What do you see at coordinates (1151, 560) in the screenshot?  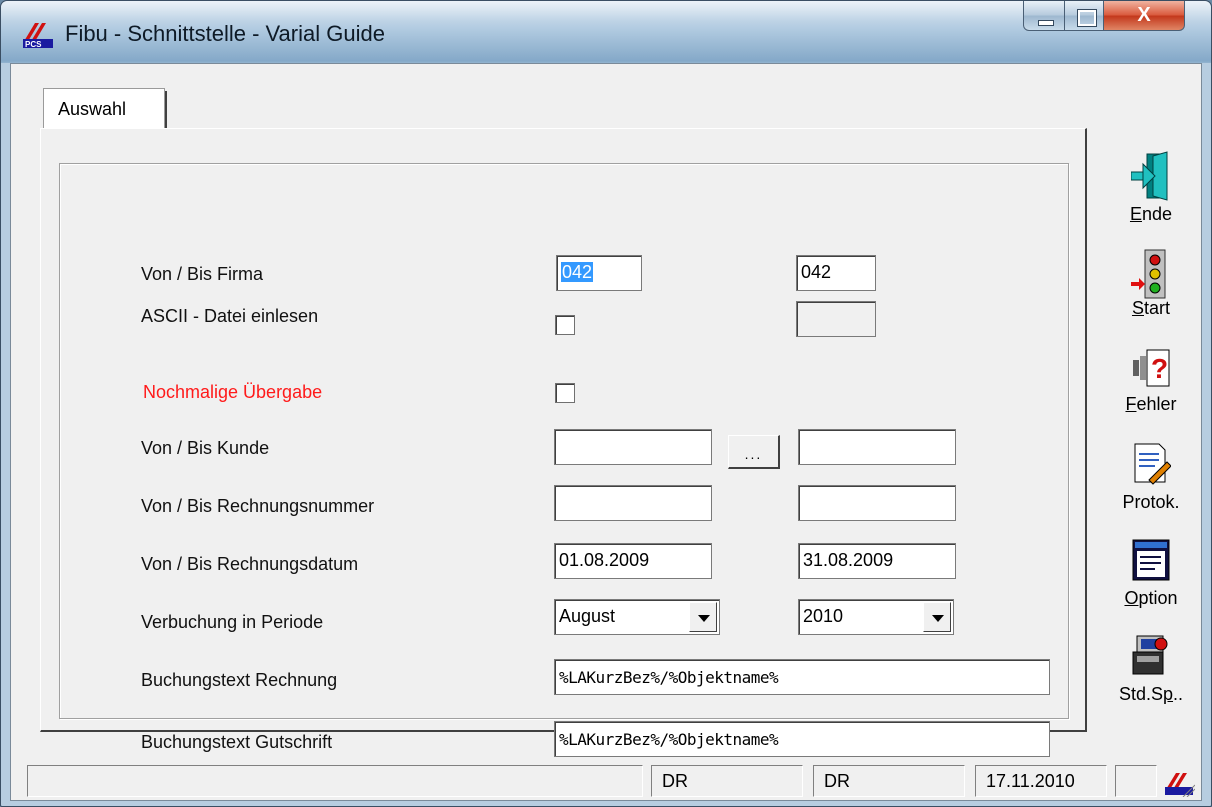 I see `options-window-icon` at bounding box center [1151, 560].